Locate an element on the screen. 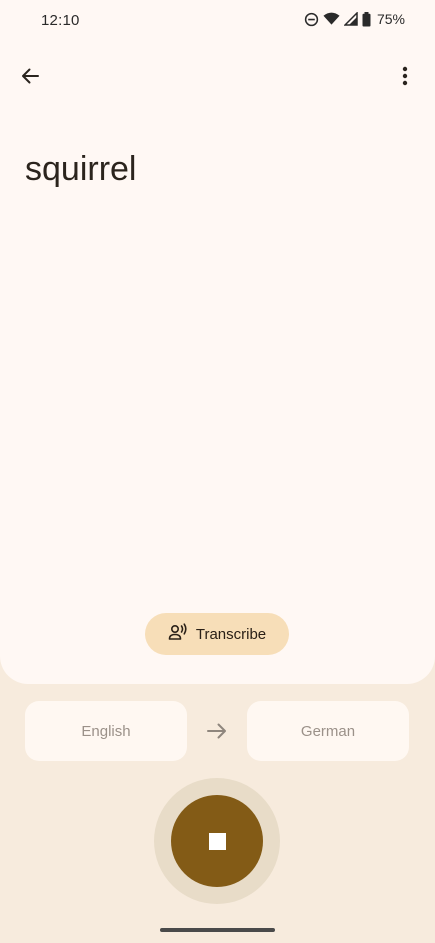 The image size is (435, 943). arrow-right-icon is located at coordinates (217, 731).